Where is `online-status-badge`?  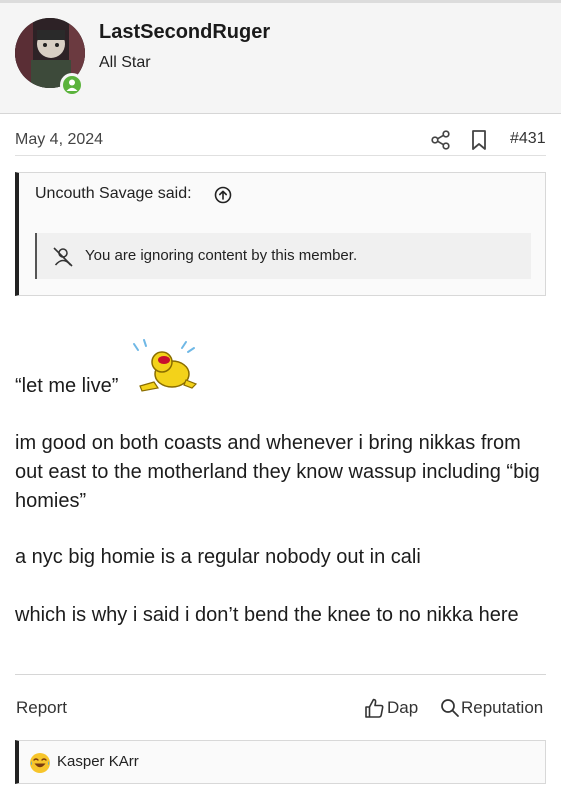
online-status-badge is located at coordinates (72, 85).